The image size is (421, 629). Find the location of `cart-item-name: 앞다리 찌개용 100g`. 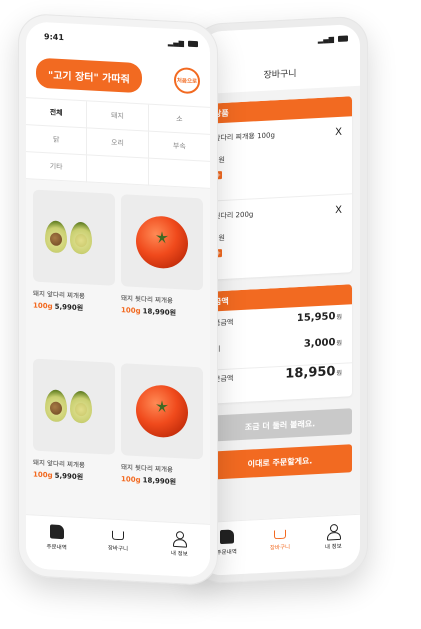

cart-item-name: 앞다리 찌개용 100g is located at coordinates (244, 137).